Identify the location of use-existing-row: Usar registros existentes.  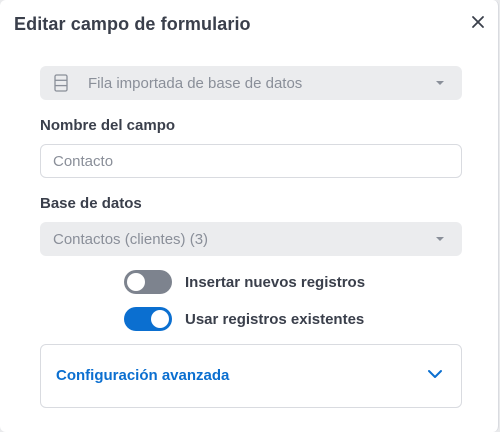
(293, 319).